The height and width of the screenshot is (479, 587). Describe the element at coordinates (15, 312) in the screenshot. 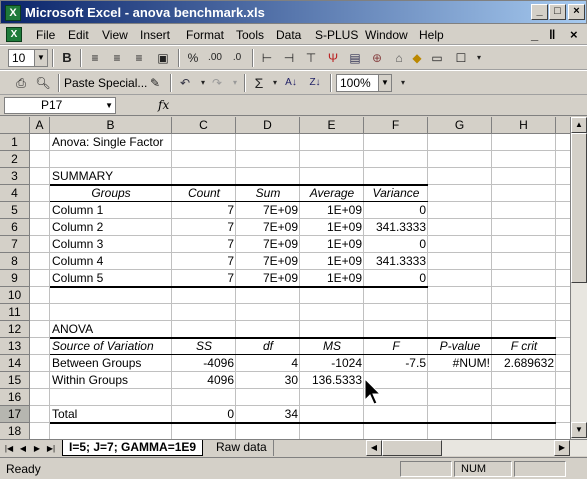

I see `row-header-11: 11` at that location.